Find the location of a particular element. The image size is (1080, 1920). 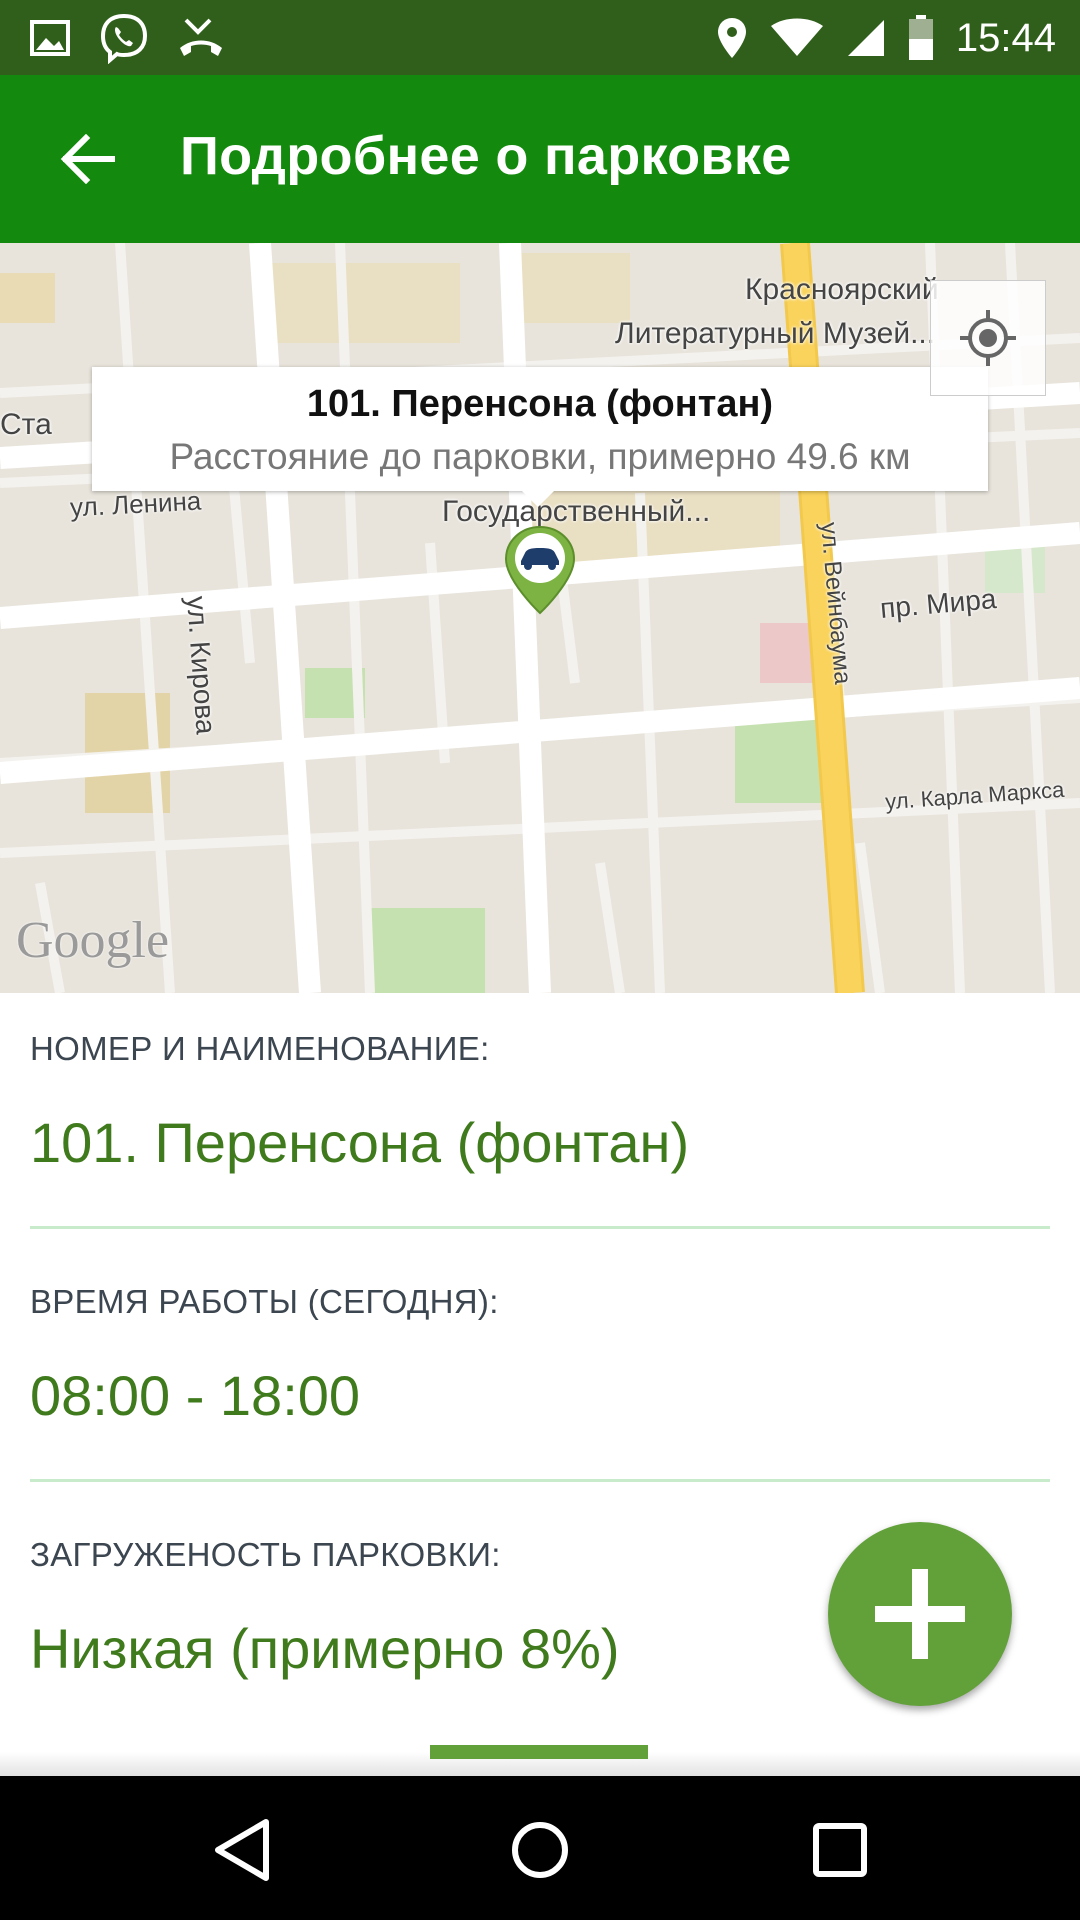

parking-marker is located at coordinates (540, 572).